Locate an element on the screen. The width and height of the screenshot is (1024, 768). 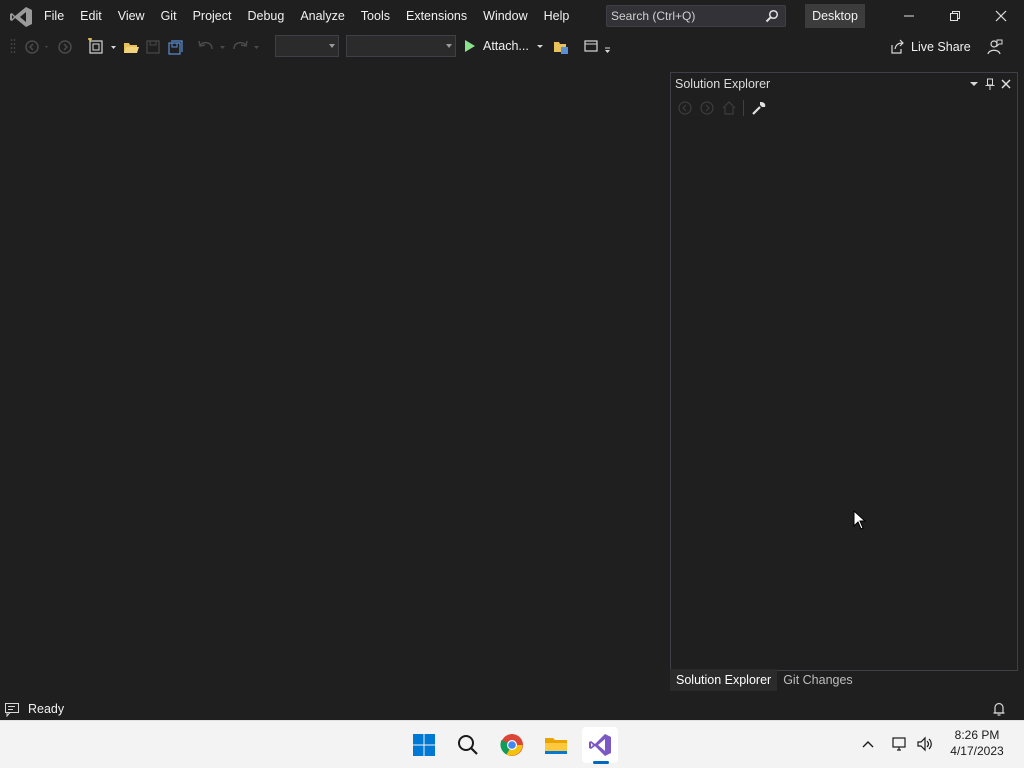
forward-button is located at coordinates (707, 108).